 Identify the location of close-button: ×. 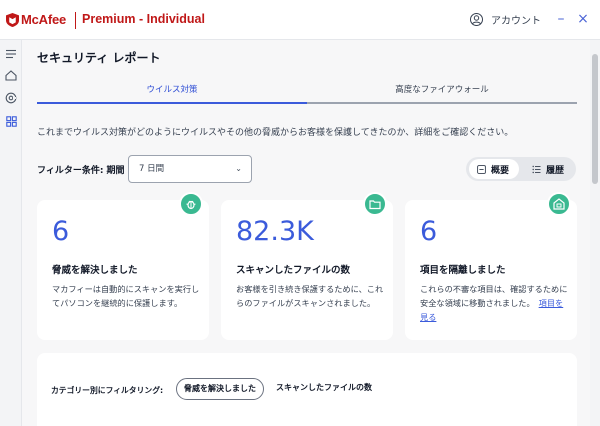
(583, 19).